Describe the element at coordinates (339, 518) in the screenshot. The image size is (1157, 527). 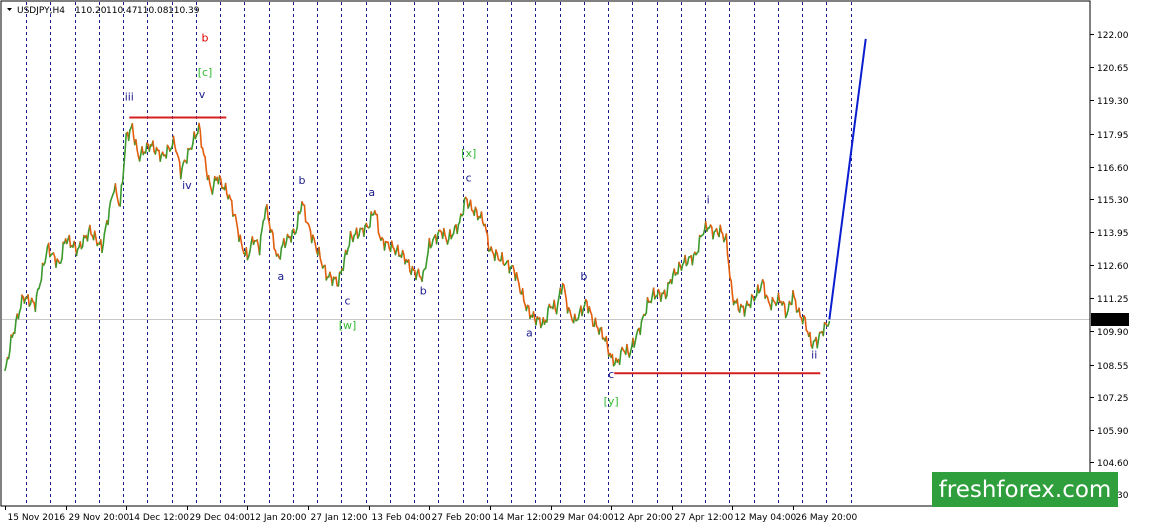
I see `x-tick-label-5: 27 Jan 12:00` at that location.